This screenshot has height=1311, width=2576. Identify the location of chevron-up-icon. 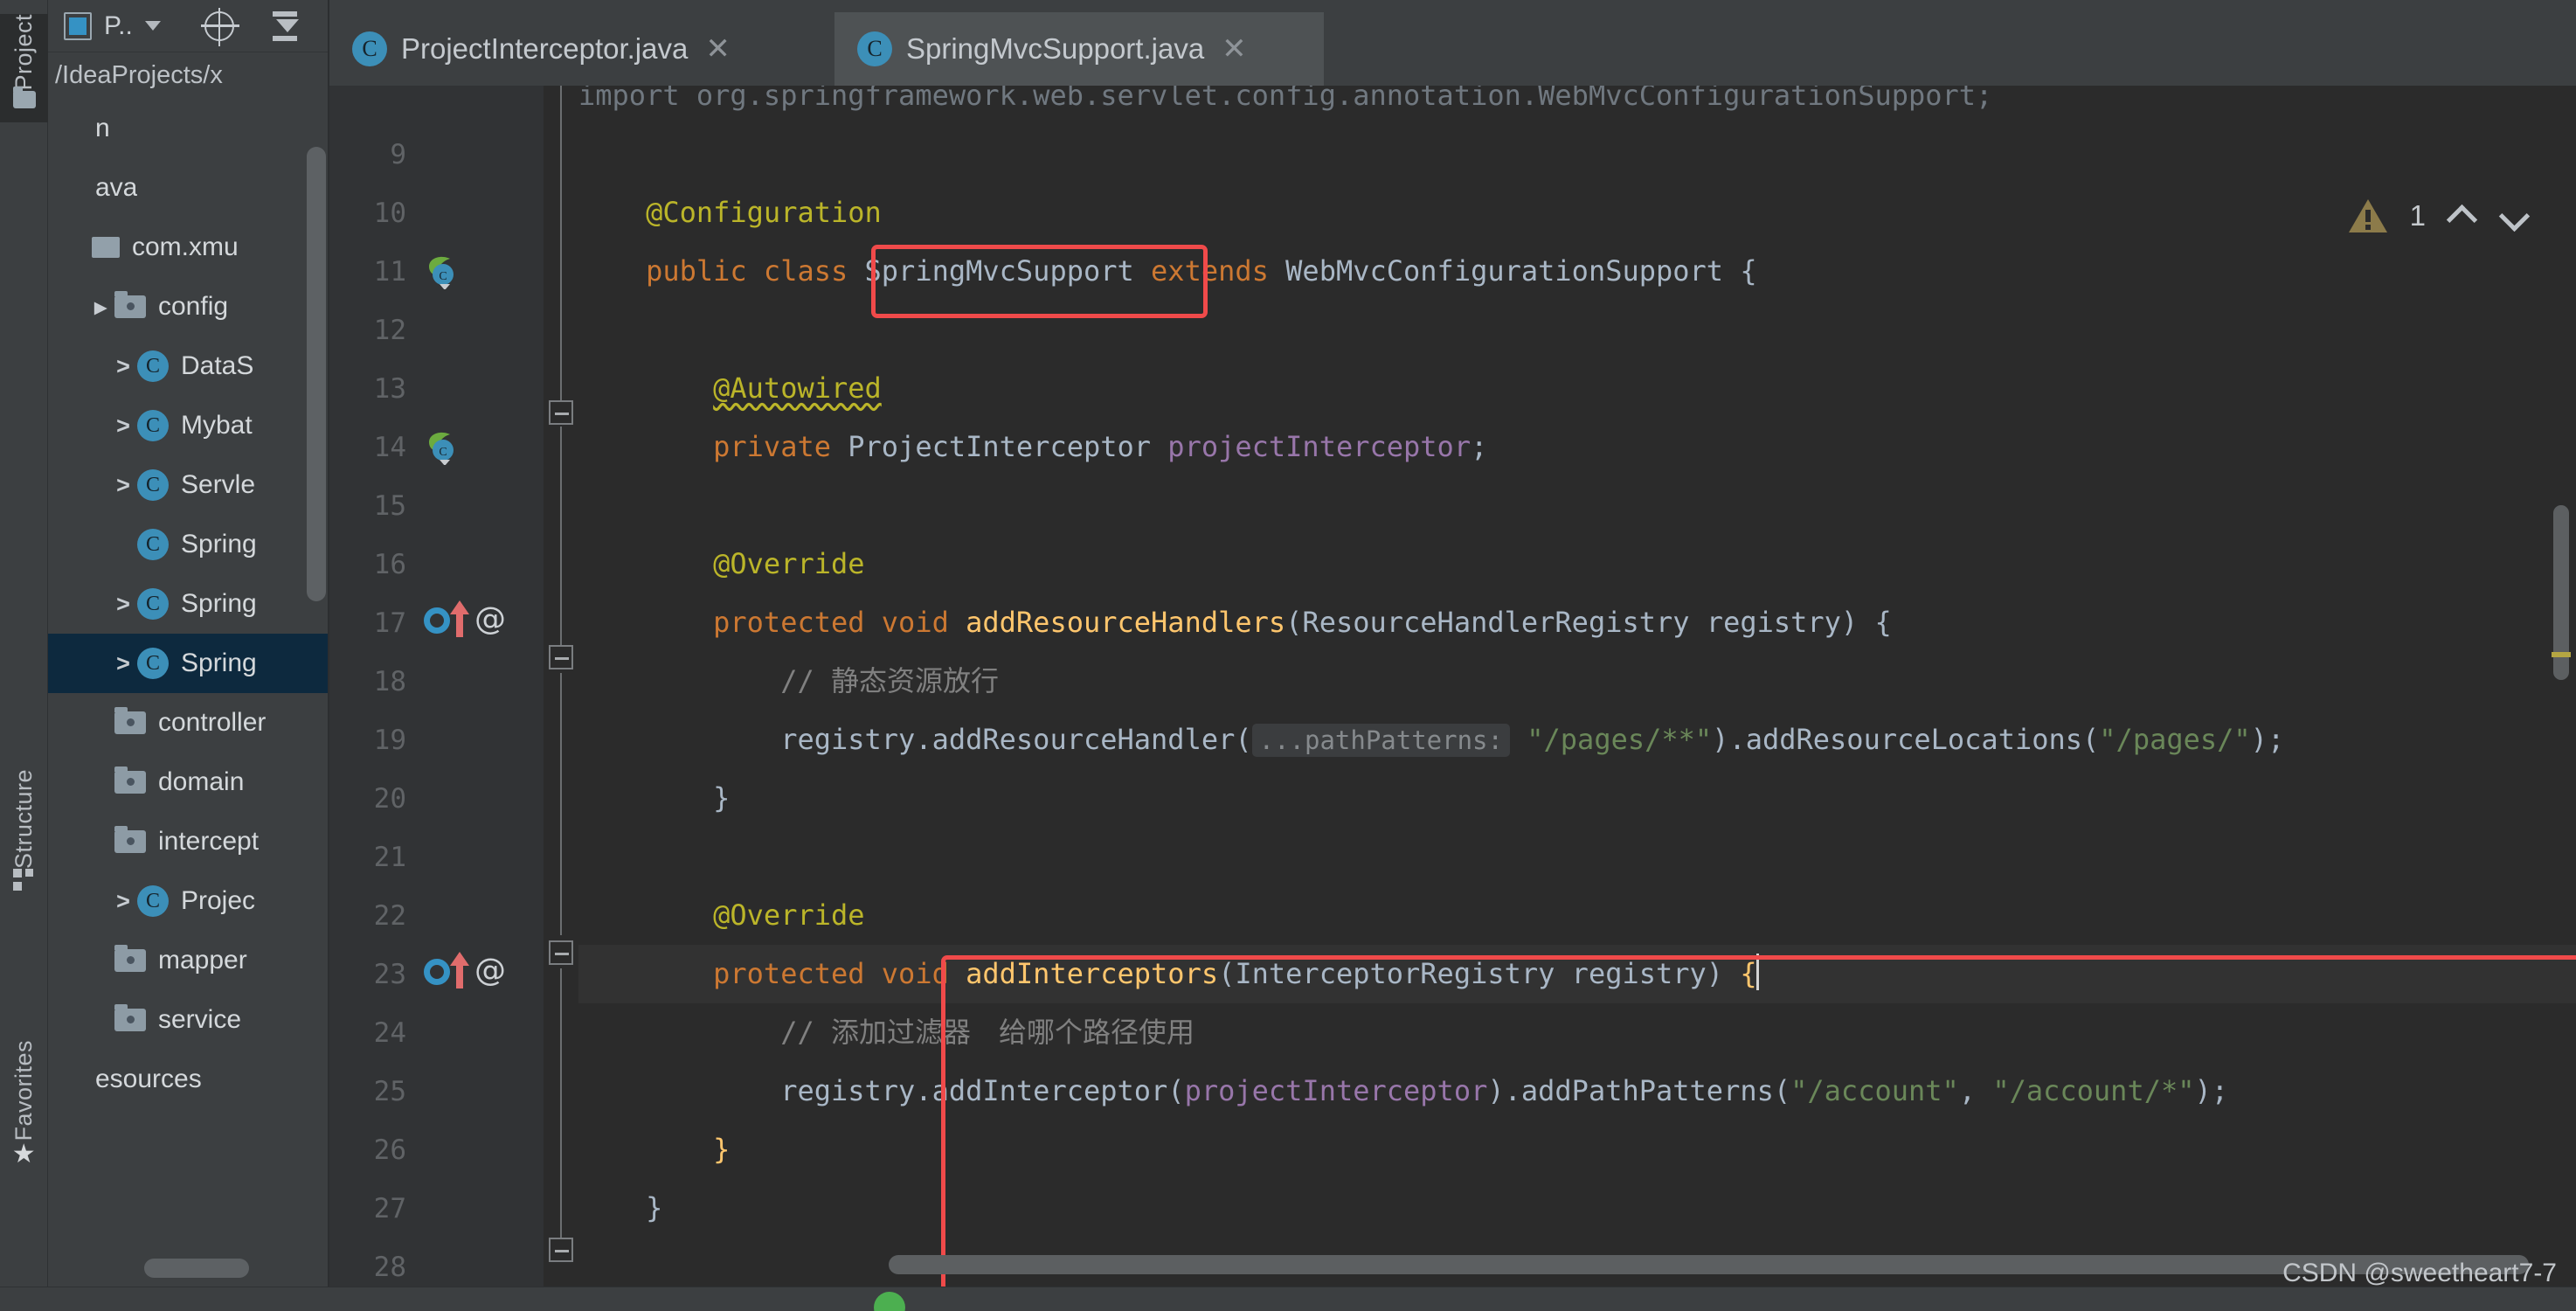
(2463, 216).